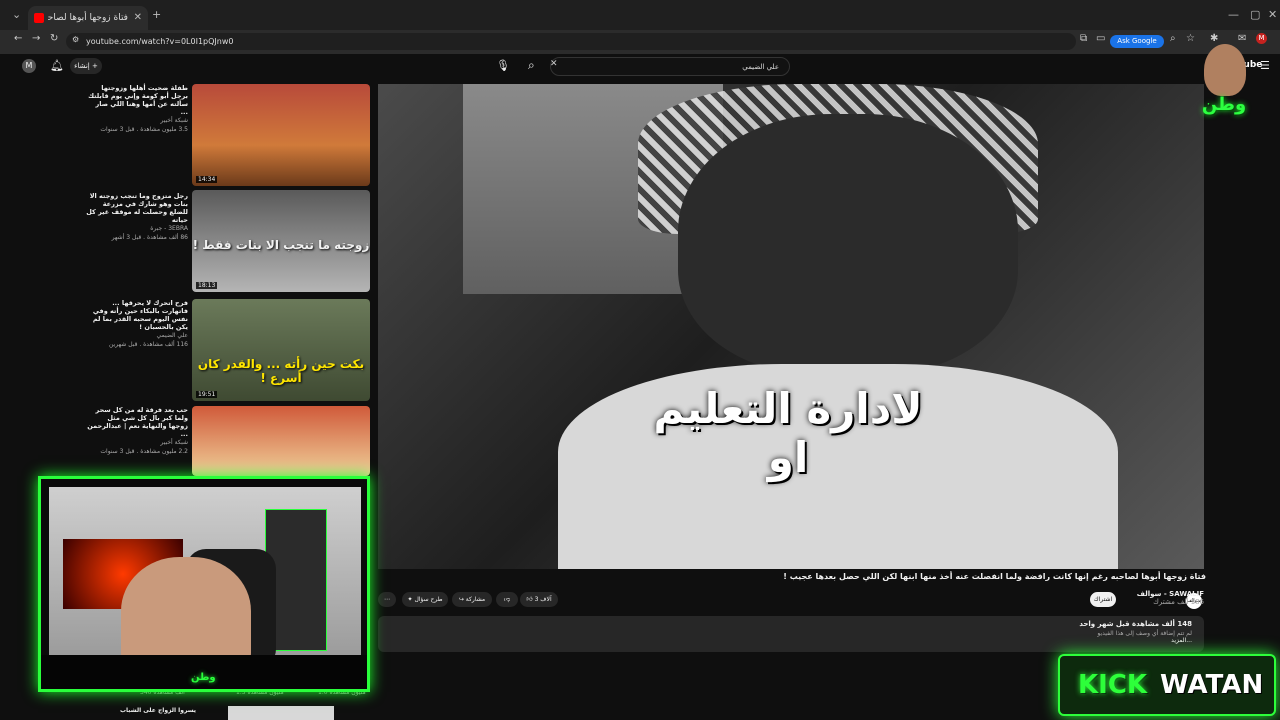 This screenshot has height=720, width=1280. I want to click on share-button: ↪ مشاركة, so click(472, 599).